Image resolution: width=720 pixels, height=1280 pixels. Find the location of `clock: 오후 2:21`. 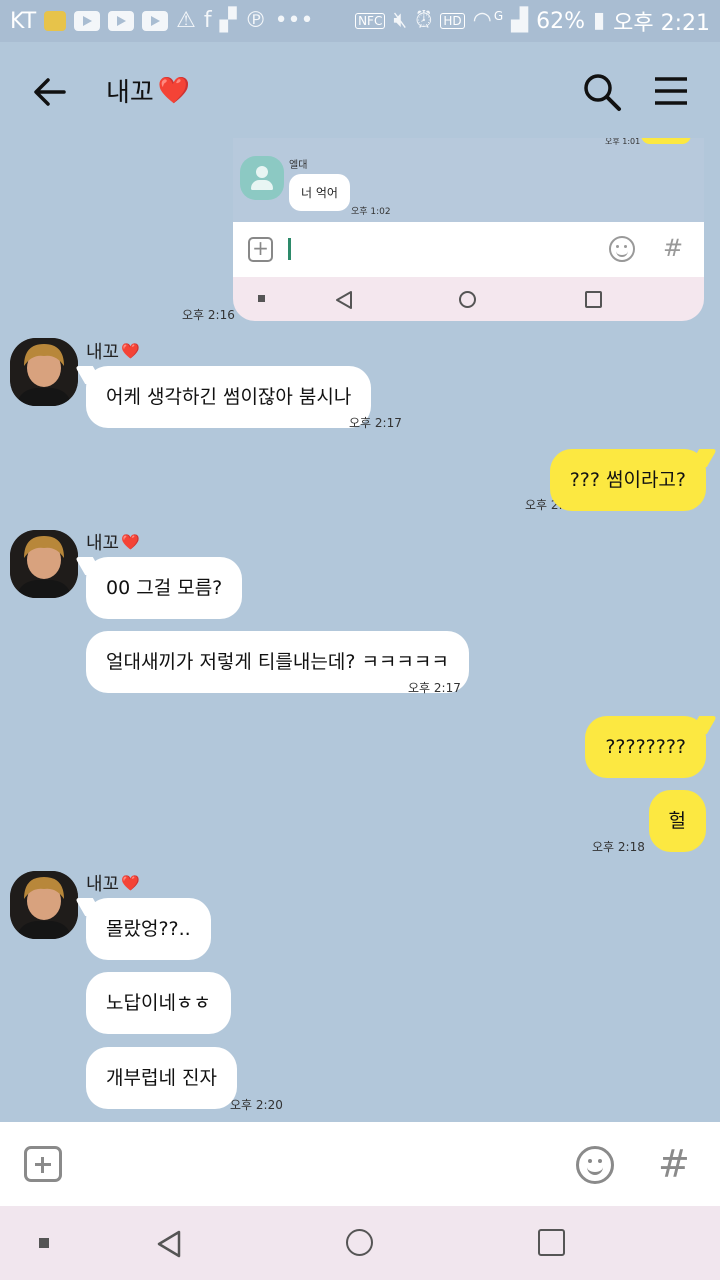

clock: 오후 2:21 is located at coordinates (661, 23).